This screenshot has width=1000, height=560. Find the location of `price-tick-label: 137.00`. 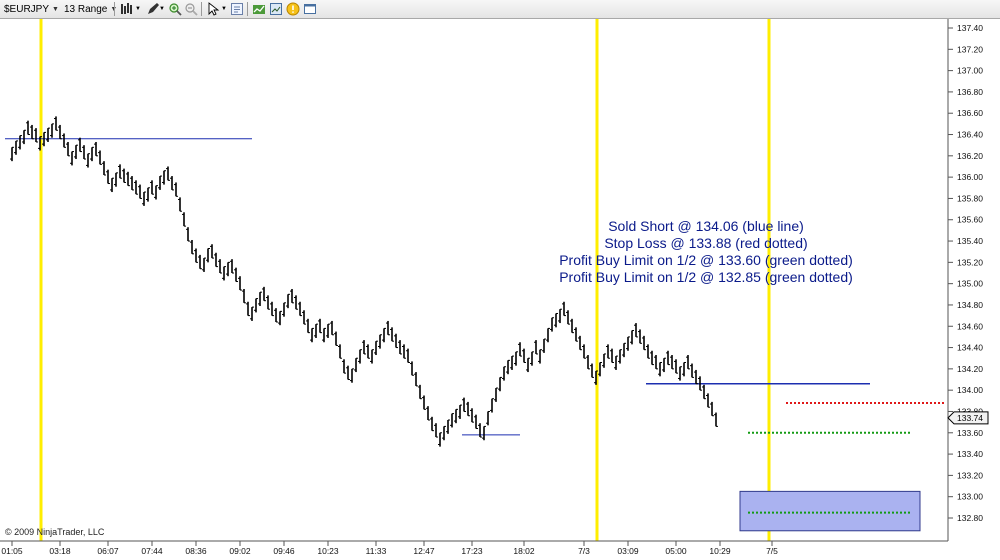

price-tick-label: 137.00 is located at coordinates (970, 71).